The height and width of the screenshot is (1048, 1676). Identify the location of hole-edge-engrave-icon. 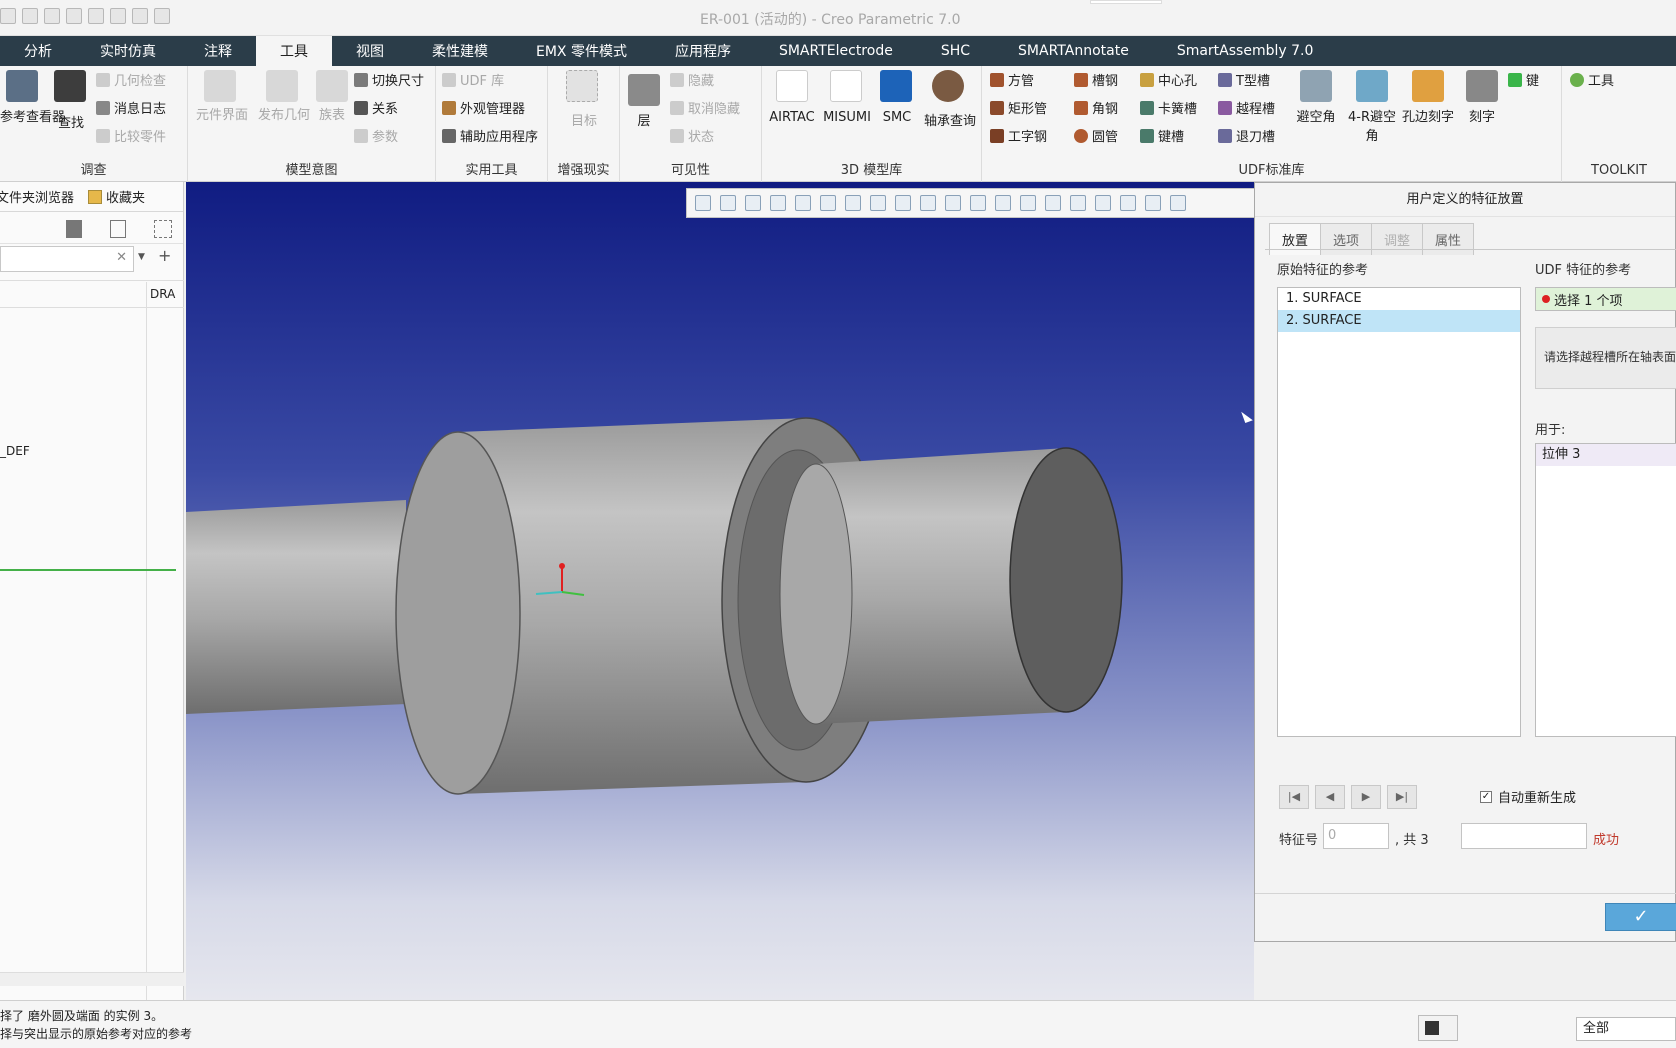
(1428, 86).